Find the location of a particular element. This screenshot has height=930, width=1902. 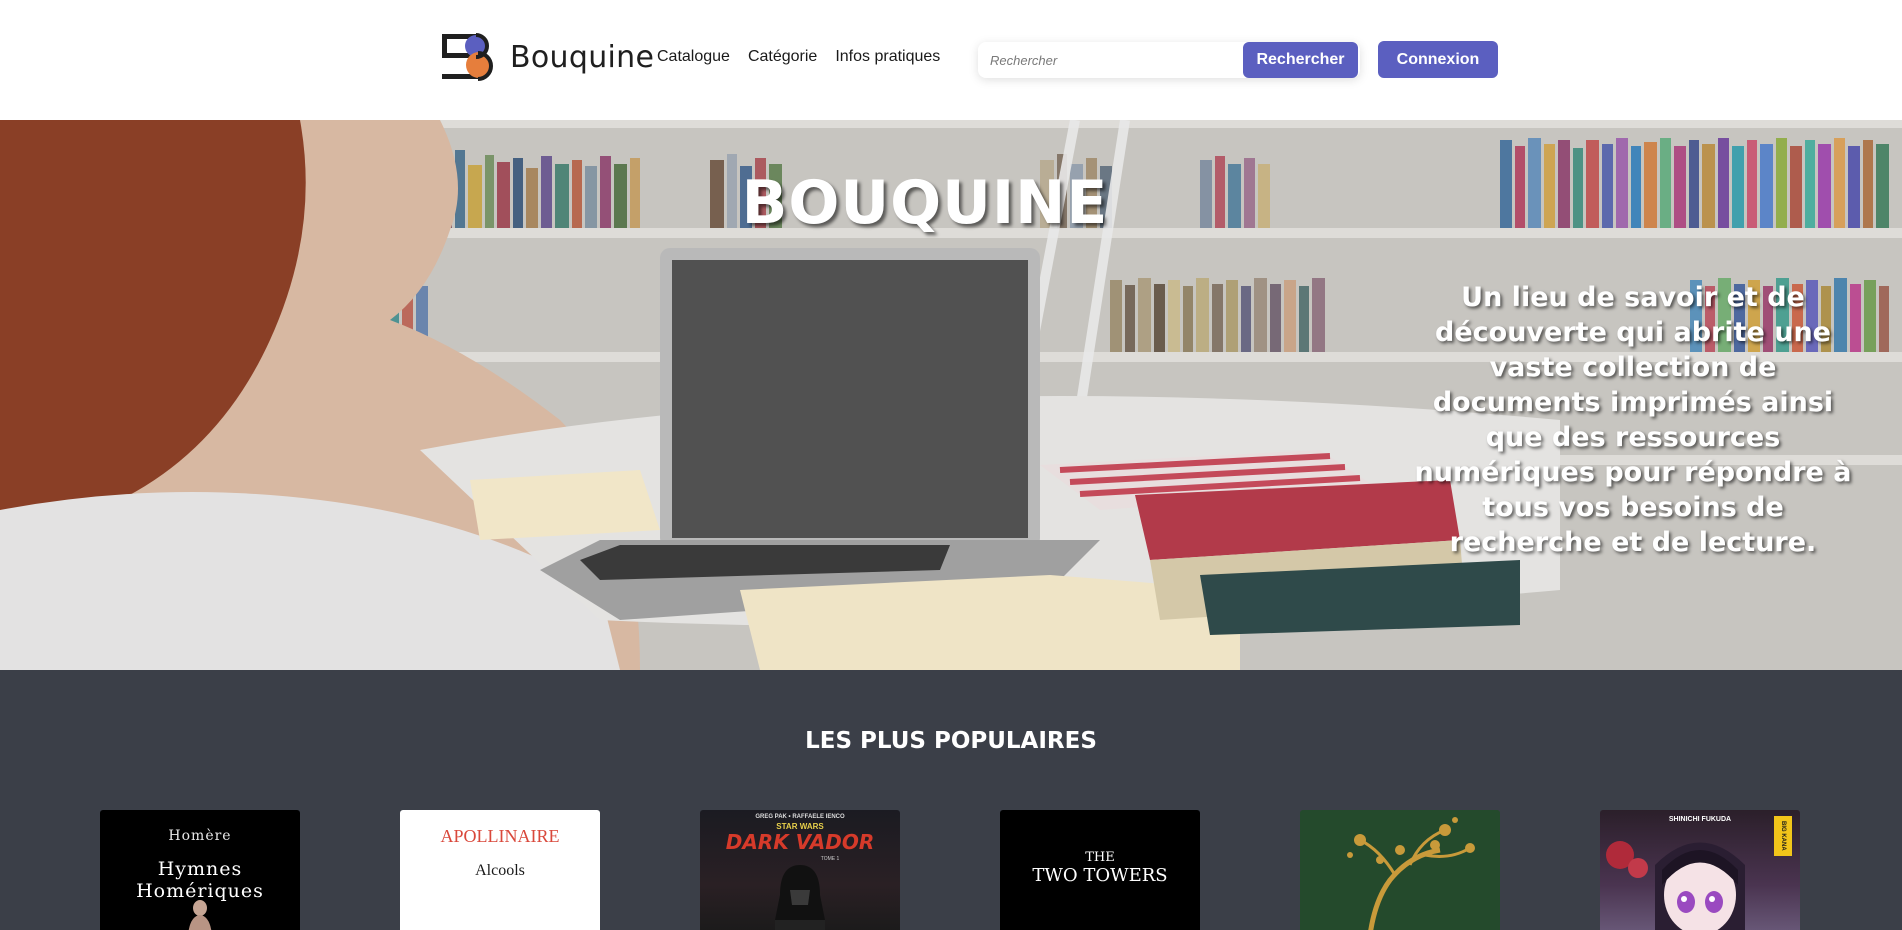

hero-title: BOUQUINE is located at coordinates (925, 203).